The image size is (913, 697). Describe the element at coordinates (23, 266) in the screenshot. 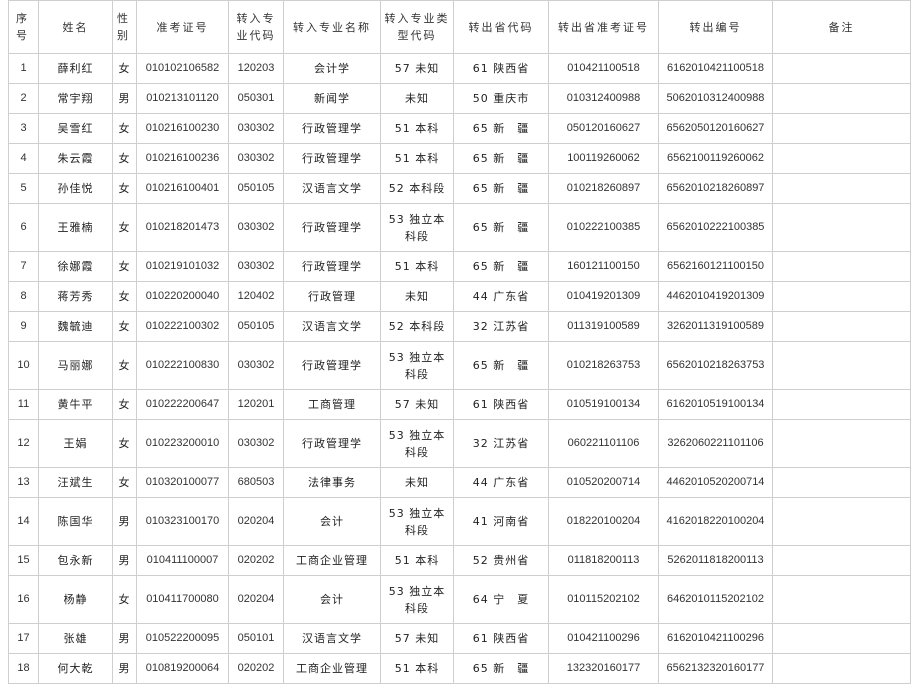

I see `cell-no: 7` at that location.